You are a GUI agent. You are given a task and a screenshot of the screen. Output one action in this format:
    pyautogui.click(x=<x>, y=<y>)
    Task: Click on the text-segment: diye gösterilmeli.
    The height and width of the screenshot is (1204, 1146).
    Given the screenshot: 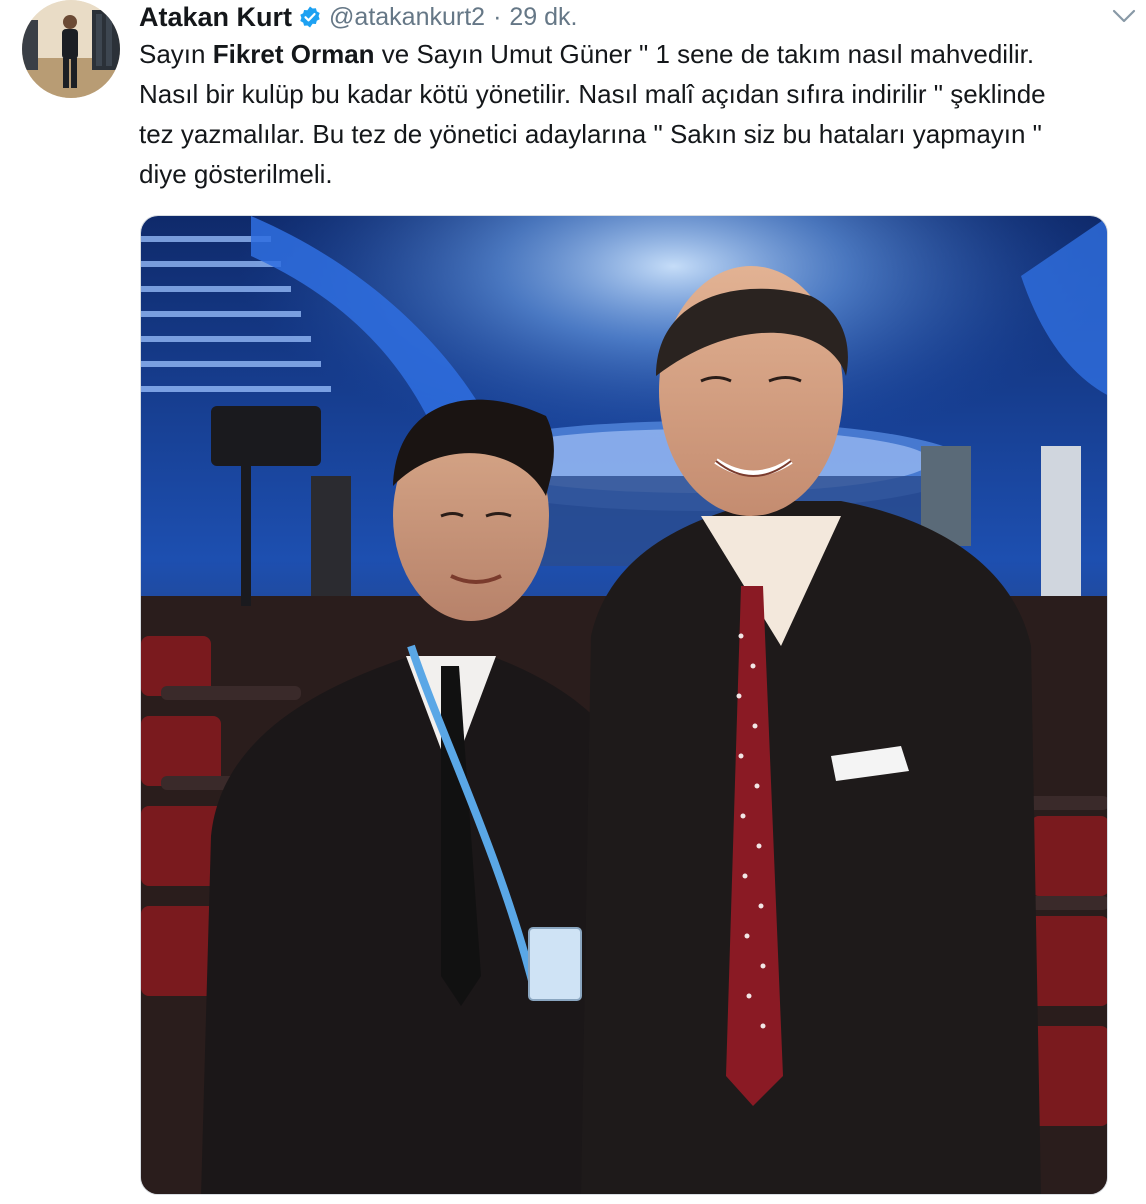 What is the action you would take?
    pyautogui.click(x=236, y=174)
    